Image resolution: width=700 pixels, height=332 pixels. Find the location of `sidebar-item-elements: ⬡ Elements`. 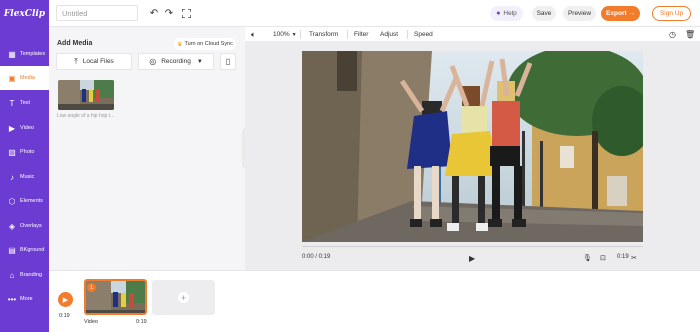

sidebar-item-elements: ⬡ Elements is located at coordinates (24, 201).